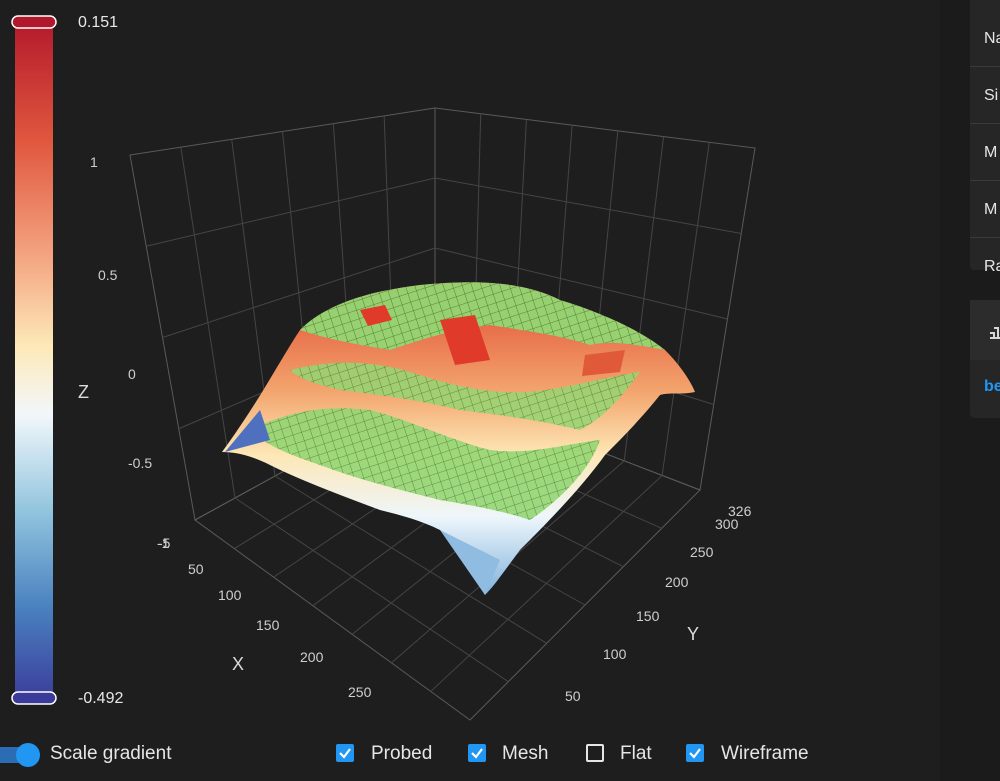 This screenshot has height=781, width=1000. What do you see at coordinates (477, 753) in the screenshot?
I see `mesh-checkbox` at bounding box center [477, 753].